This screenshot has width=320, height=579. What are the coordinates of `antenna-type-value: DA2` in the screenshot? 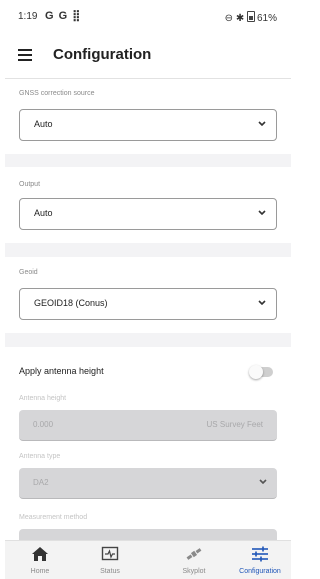 It's located at (41, 482).